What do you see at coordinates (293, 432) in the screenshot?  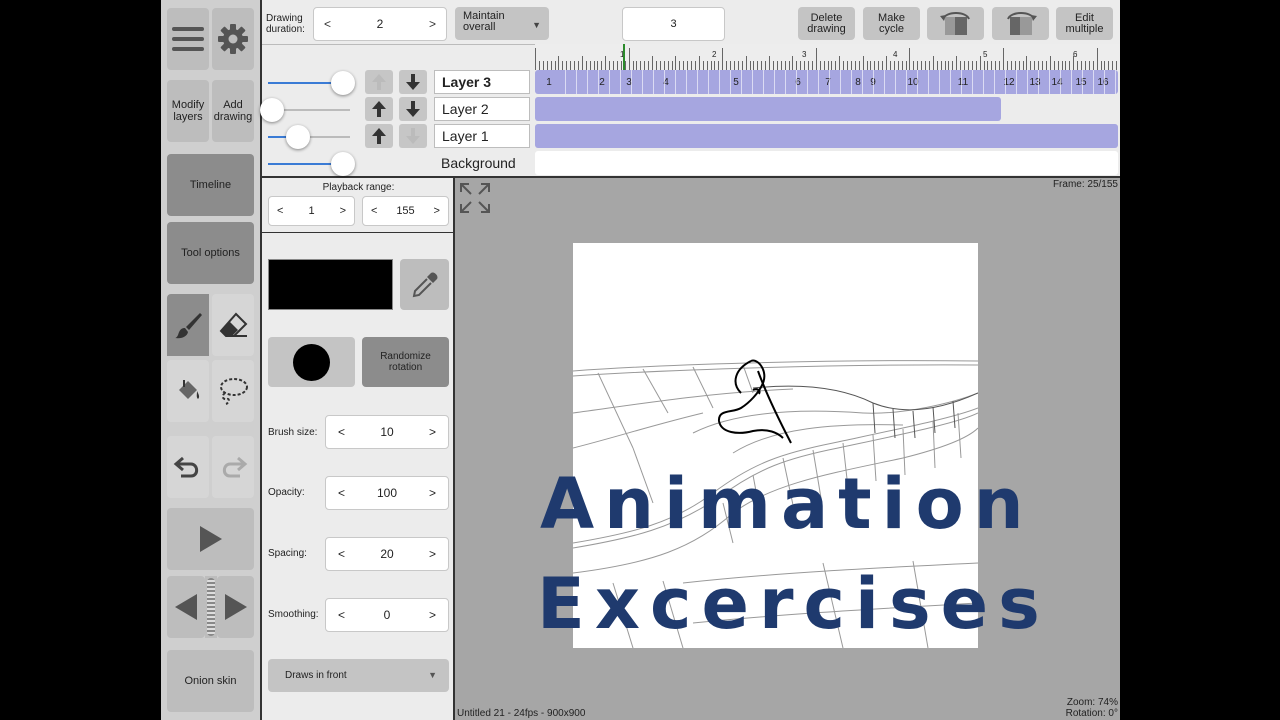 I see `brush-size-label: Brush size:` at bounding box center [293, 432].